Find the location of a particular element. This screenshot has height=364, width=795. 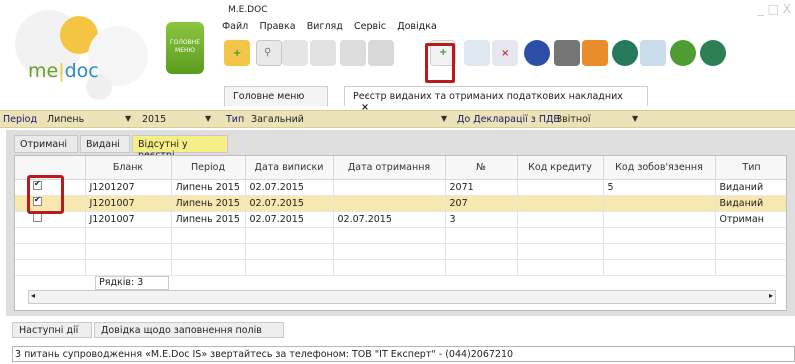

menu-view: Вигляд is located at coordinates (325, 26).